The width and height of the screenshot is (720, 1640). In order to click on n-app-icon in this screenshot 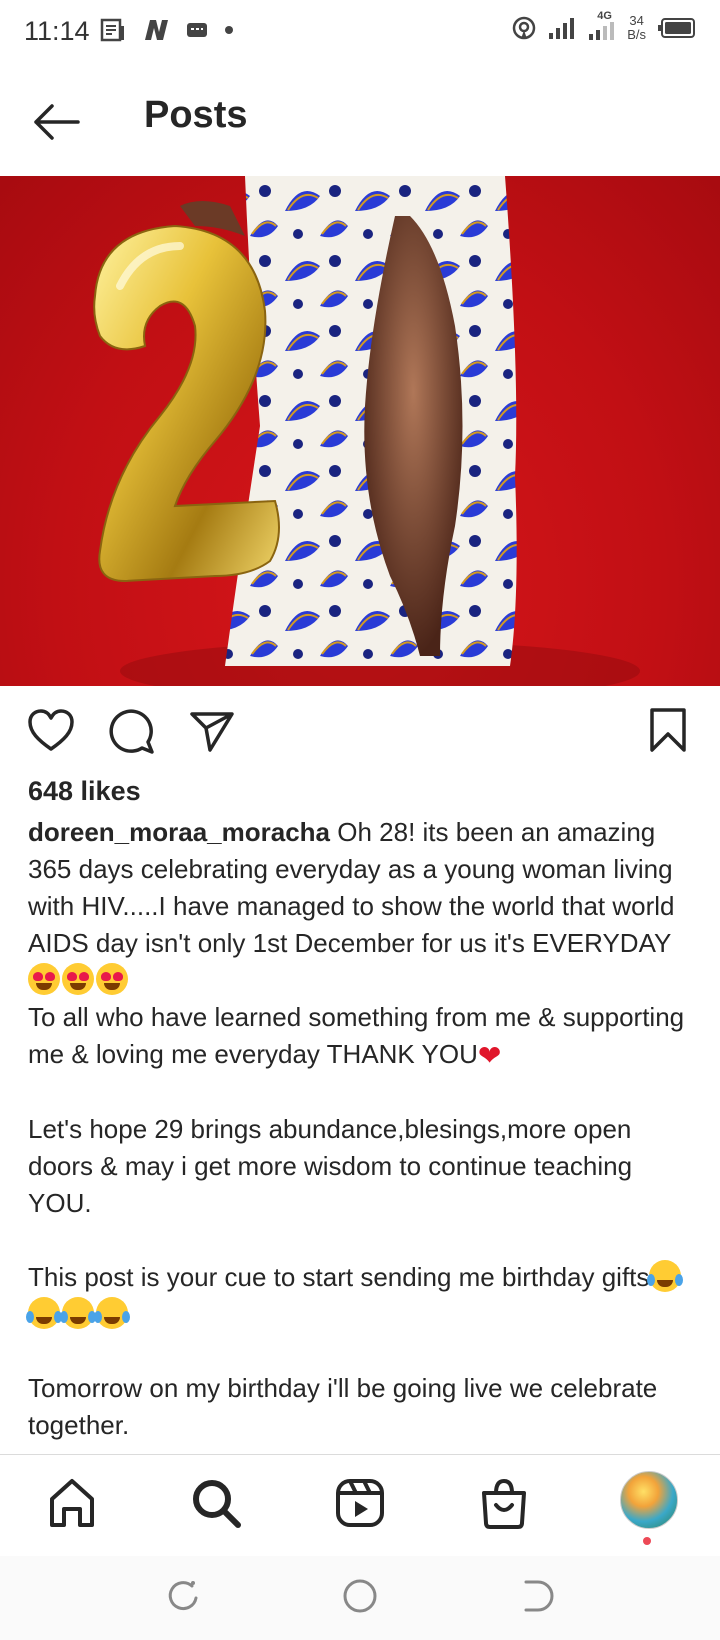, I will do `click(156, 30)`.